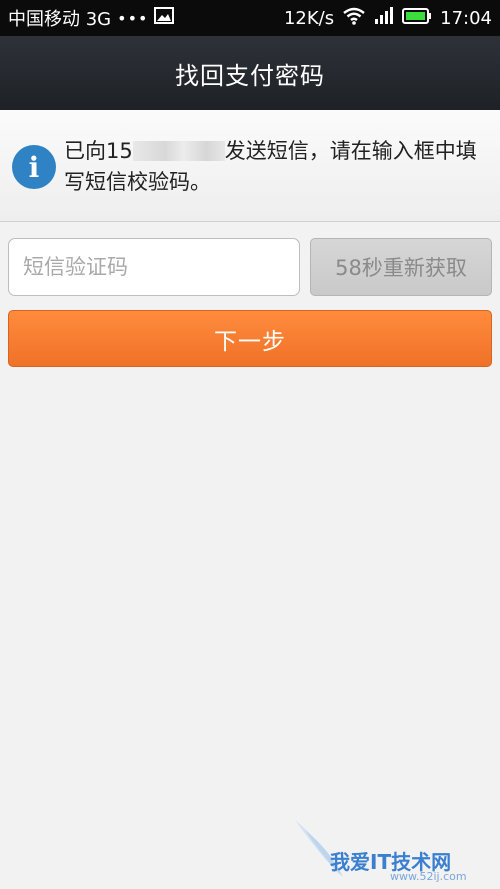  I want to click on header-bar: 找回支付密码, so click(250, 73).